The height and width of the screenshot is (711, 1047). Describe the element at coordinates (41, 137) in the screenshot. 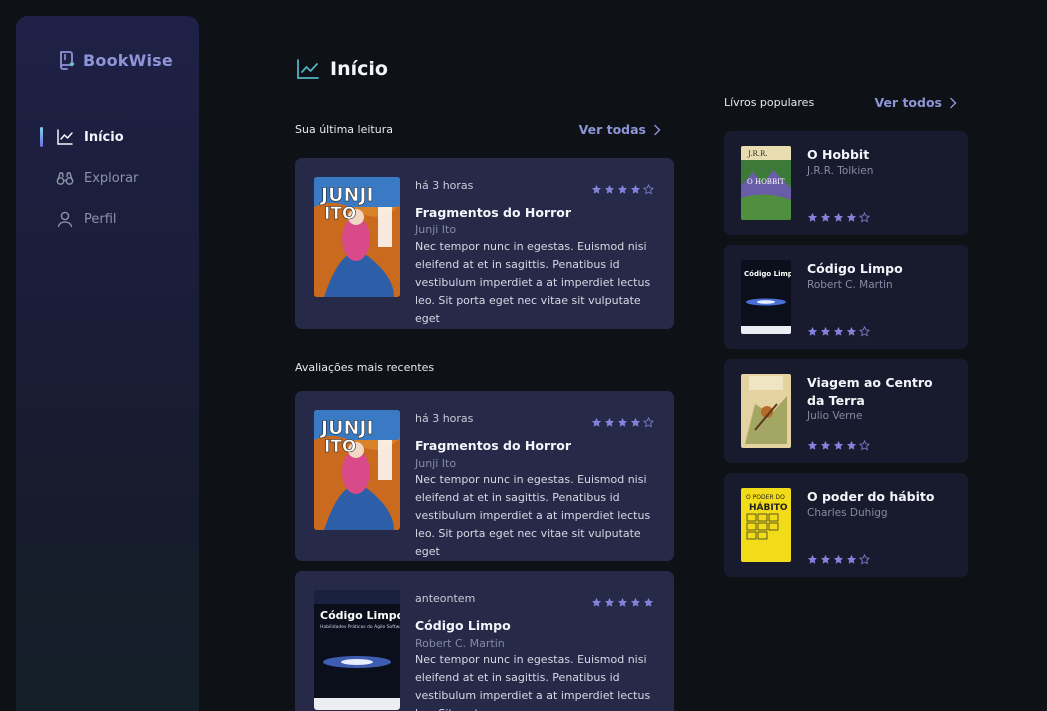

I see `active-indicator` at that location.